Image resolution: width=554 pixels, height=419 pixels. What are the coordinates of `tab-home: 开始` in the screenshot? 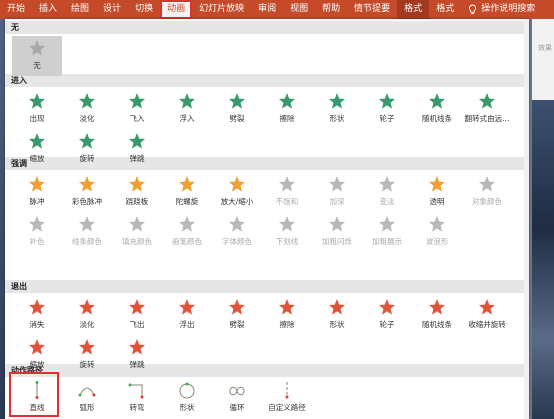 It's located at (16, 9).